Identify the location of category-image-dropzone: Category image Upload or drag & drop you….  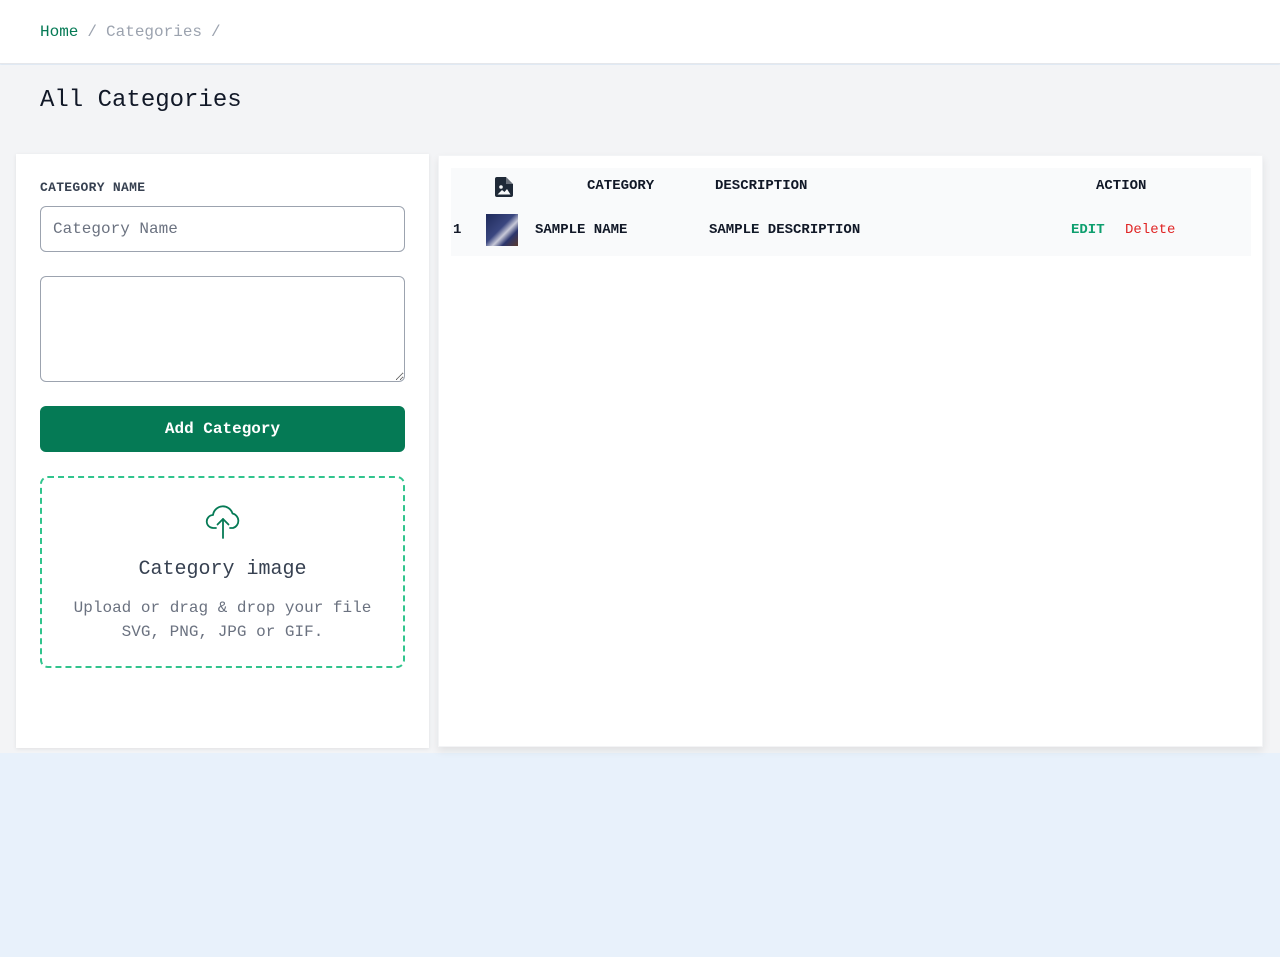
(222, 572).